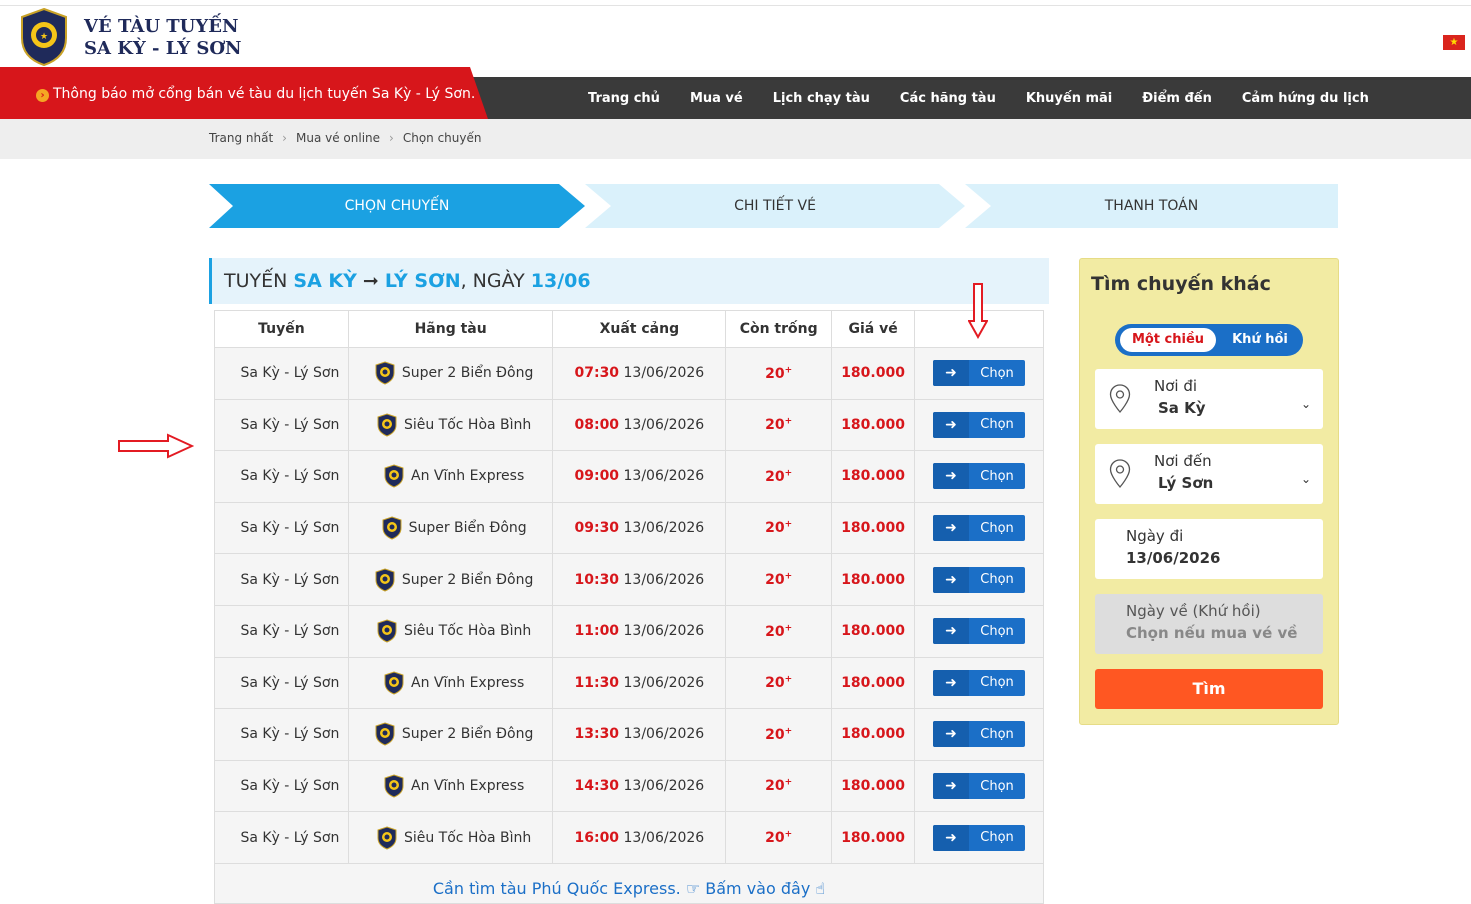  What do you see at coordinates (44, 37) in the screenshot?
I see `logo-shield-icon: ★` at bounding box center [44, 37].